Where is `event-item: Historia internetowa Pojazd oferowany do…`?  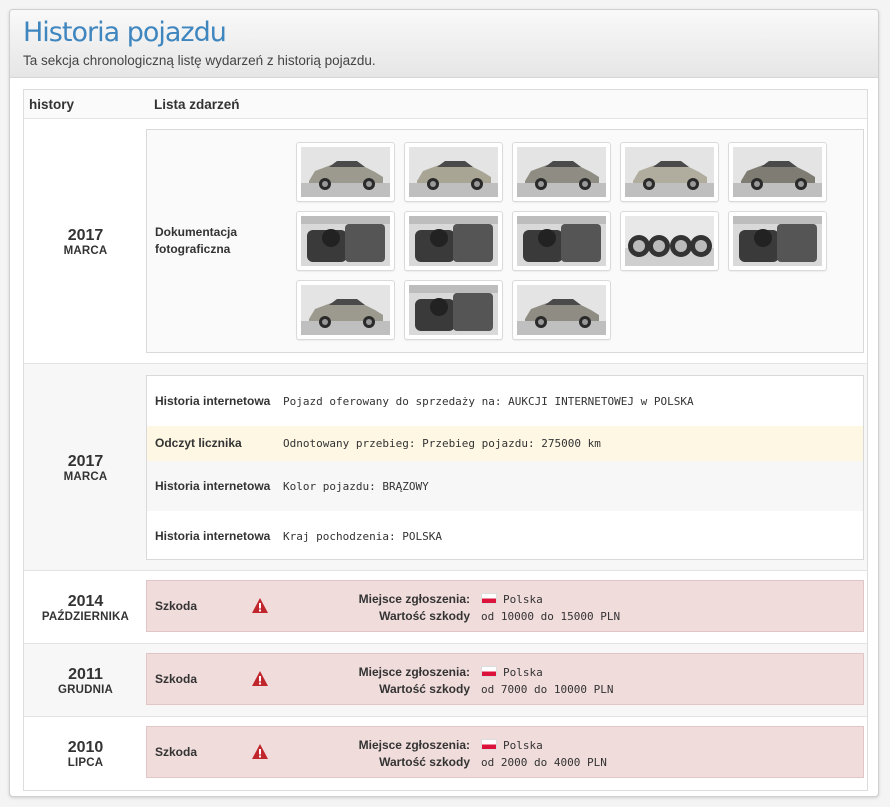
event-item: Historia internetowa Pojazd oferowany do… is located at coordinates (505, 401).